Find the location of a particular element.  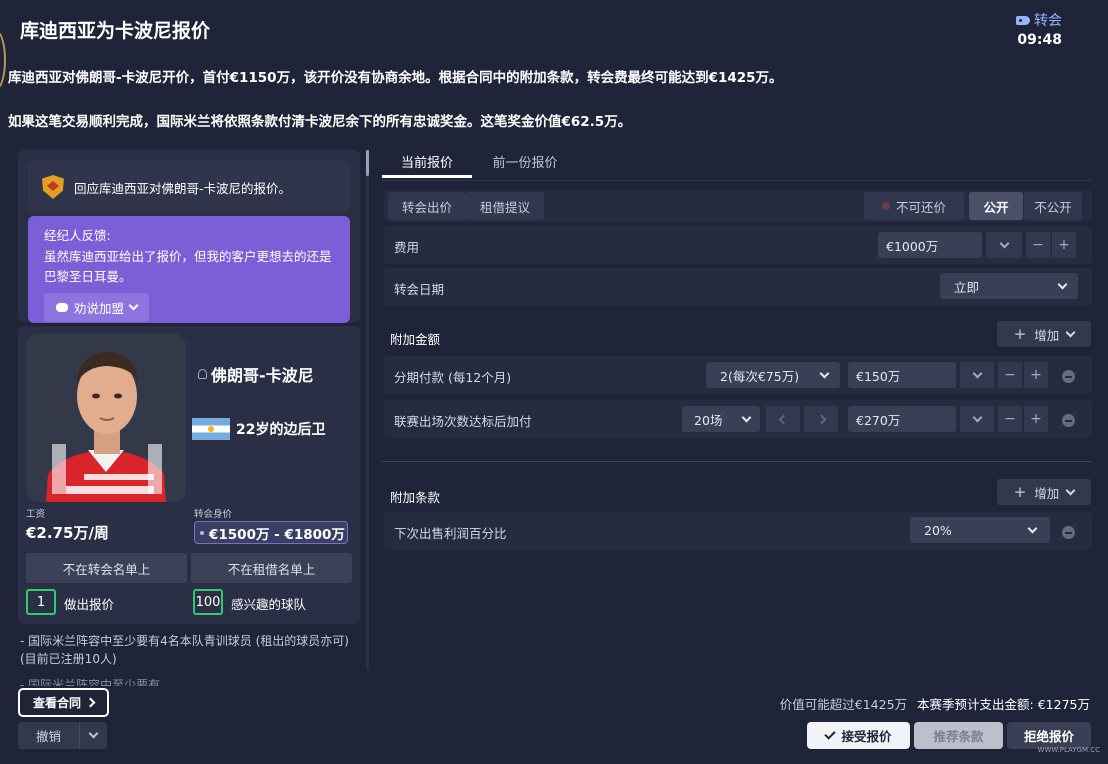

private-option: 不公开 is located at coordinates (1053, 206).